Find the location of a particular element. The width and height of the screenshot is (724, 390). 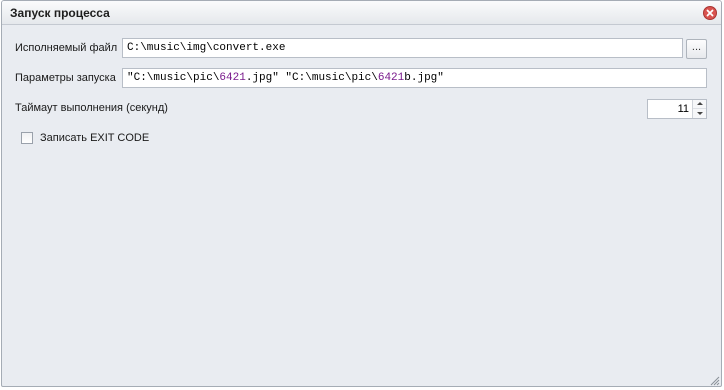

exit-code-checkbox is located at coordinates (27, 138).